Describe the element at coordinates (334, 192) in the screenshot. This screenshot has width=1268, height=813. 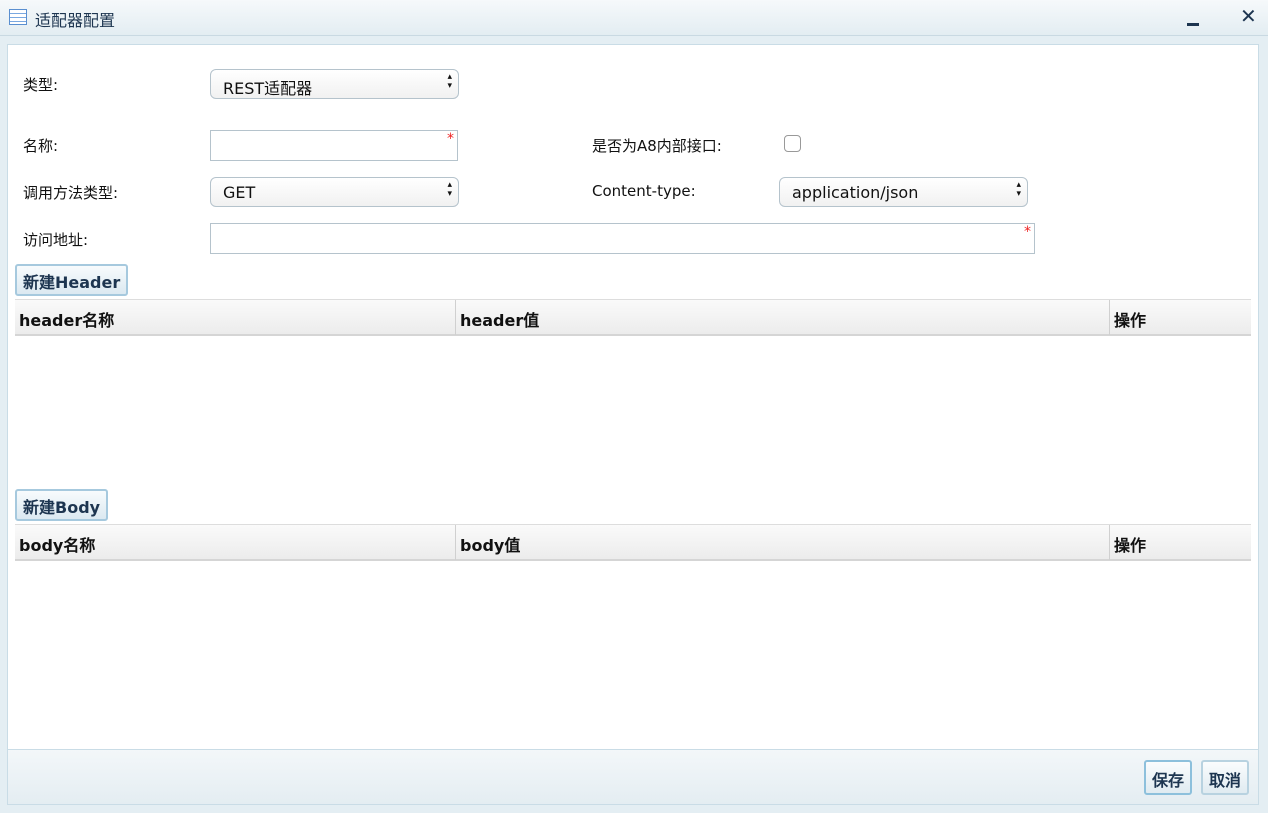
I see `method-select: GET` at that location.